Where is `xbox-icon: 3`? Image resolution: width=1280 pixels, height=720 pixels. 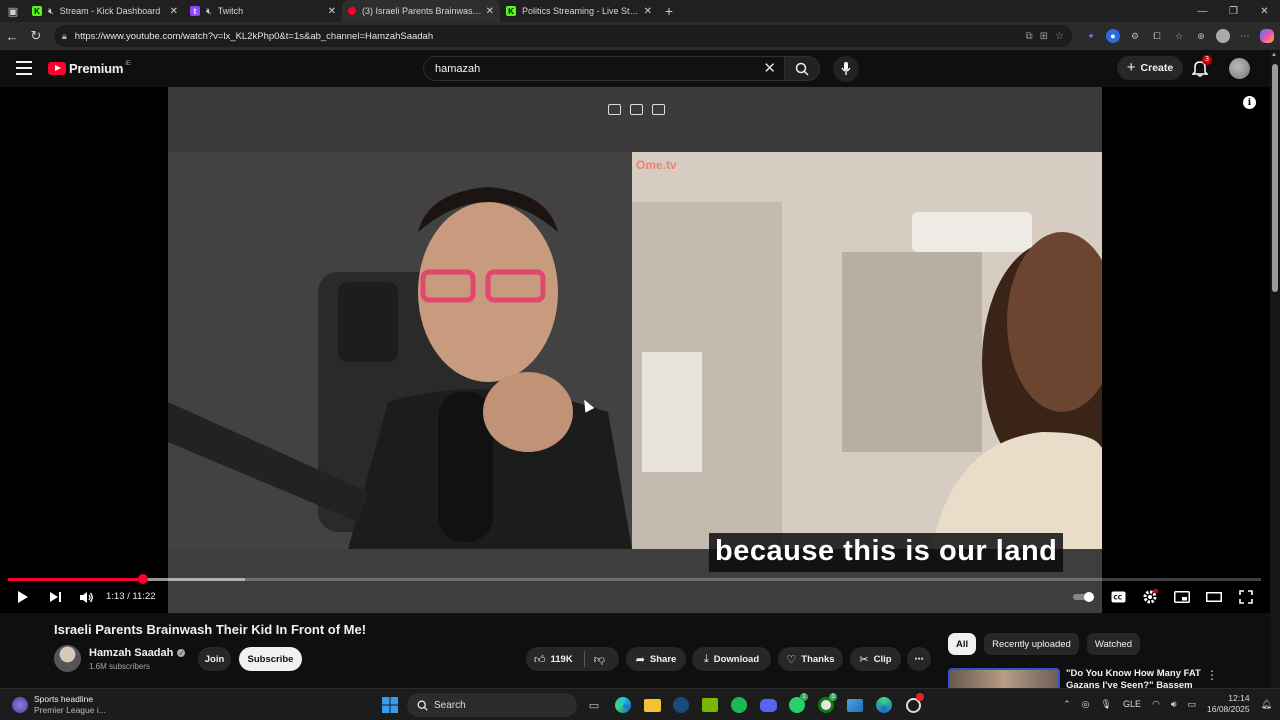 xbox-icon: 3 is located at coordinates (826, 705).